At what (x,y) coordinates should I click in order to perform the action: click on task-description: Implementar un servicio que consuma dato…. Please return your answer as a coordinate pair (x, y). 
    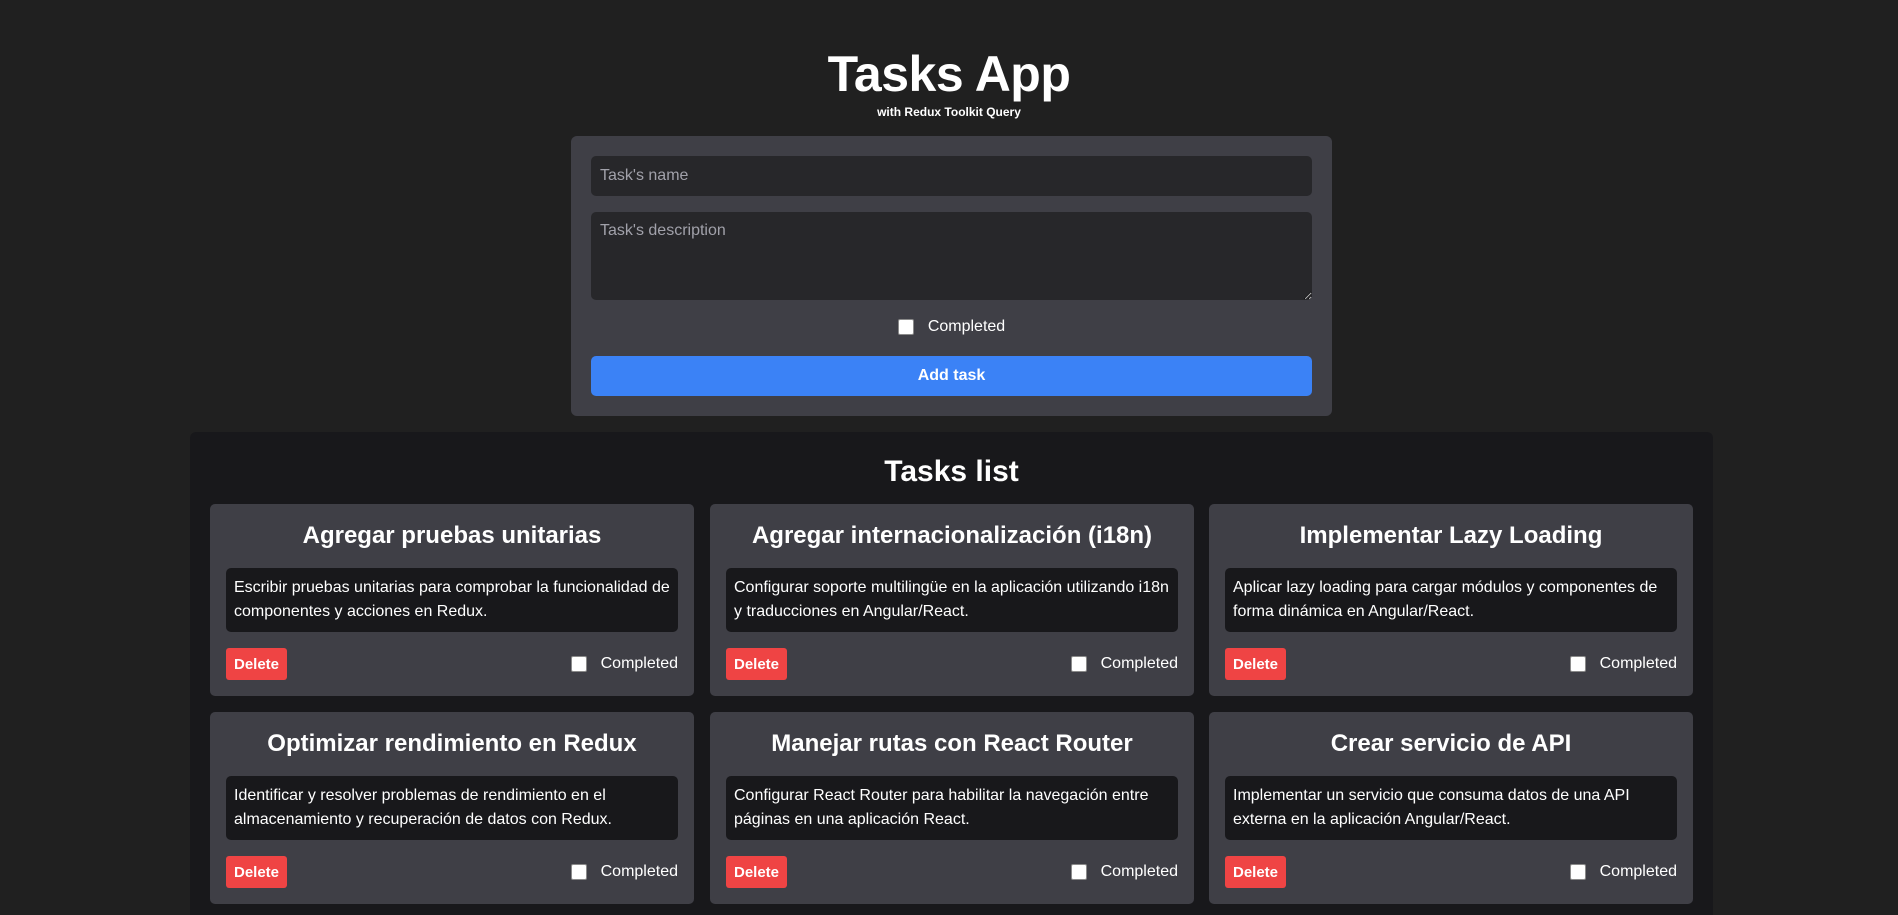
    Looking at the image, I should click on (1451, 808).